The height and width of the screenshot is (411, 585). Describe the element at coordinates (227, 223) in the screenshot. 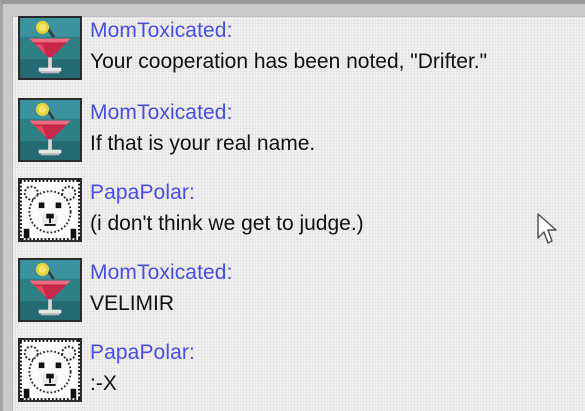

I see `message-text: (i don't think we get to judge.)` at that location.